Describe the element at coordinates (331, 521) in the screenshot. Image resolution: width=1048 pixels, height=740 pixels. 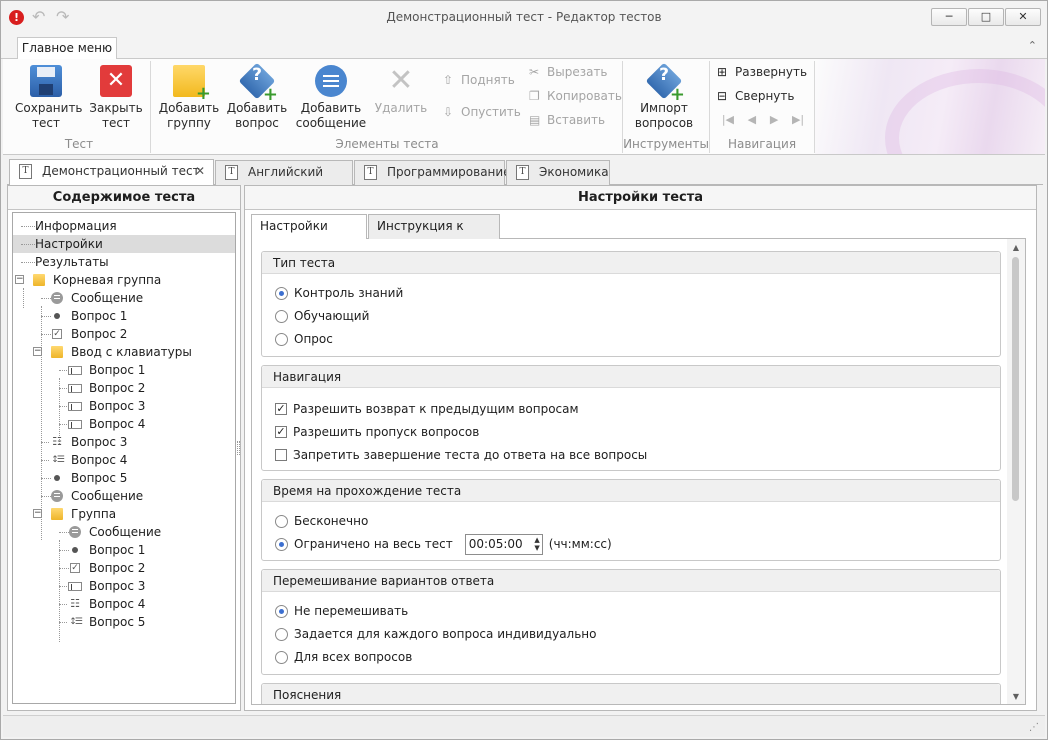
I see `option-label: Бесконечно` at that location.